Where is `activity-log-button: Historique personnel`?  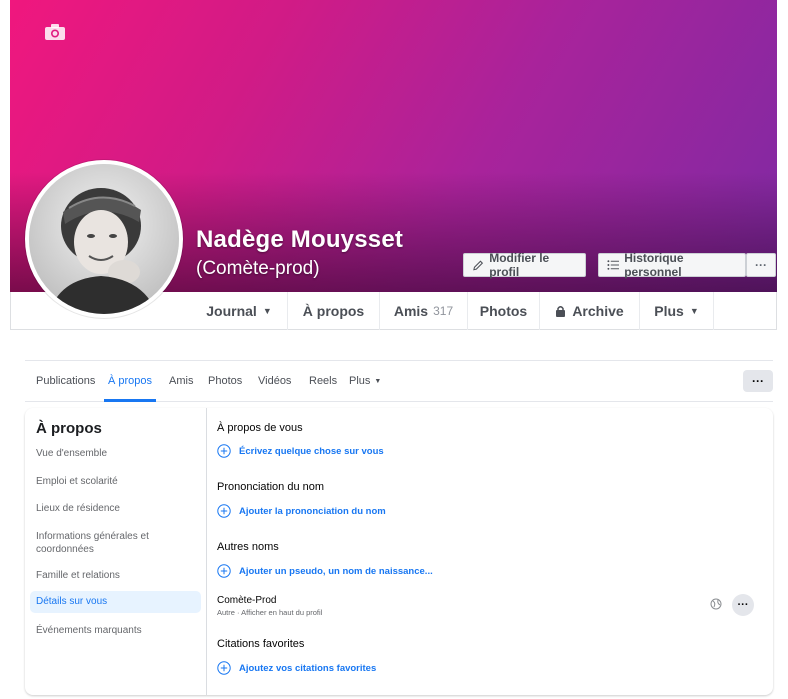 activity-log-button: Historique personnel is located at coordinates (672, 265).